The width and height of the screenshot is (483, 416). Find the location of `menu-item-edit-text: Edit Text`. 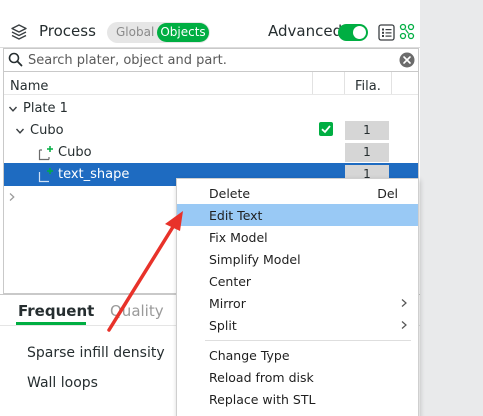

menu-item-edit-text: Edit Text is located at coordinates (297, 215).